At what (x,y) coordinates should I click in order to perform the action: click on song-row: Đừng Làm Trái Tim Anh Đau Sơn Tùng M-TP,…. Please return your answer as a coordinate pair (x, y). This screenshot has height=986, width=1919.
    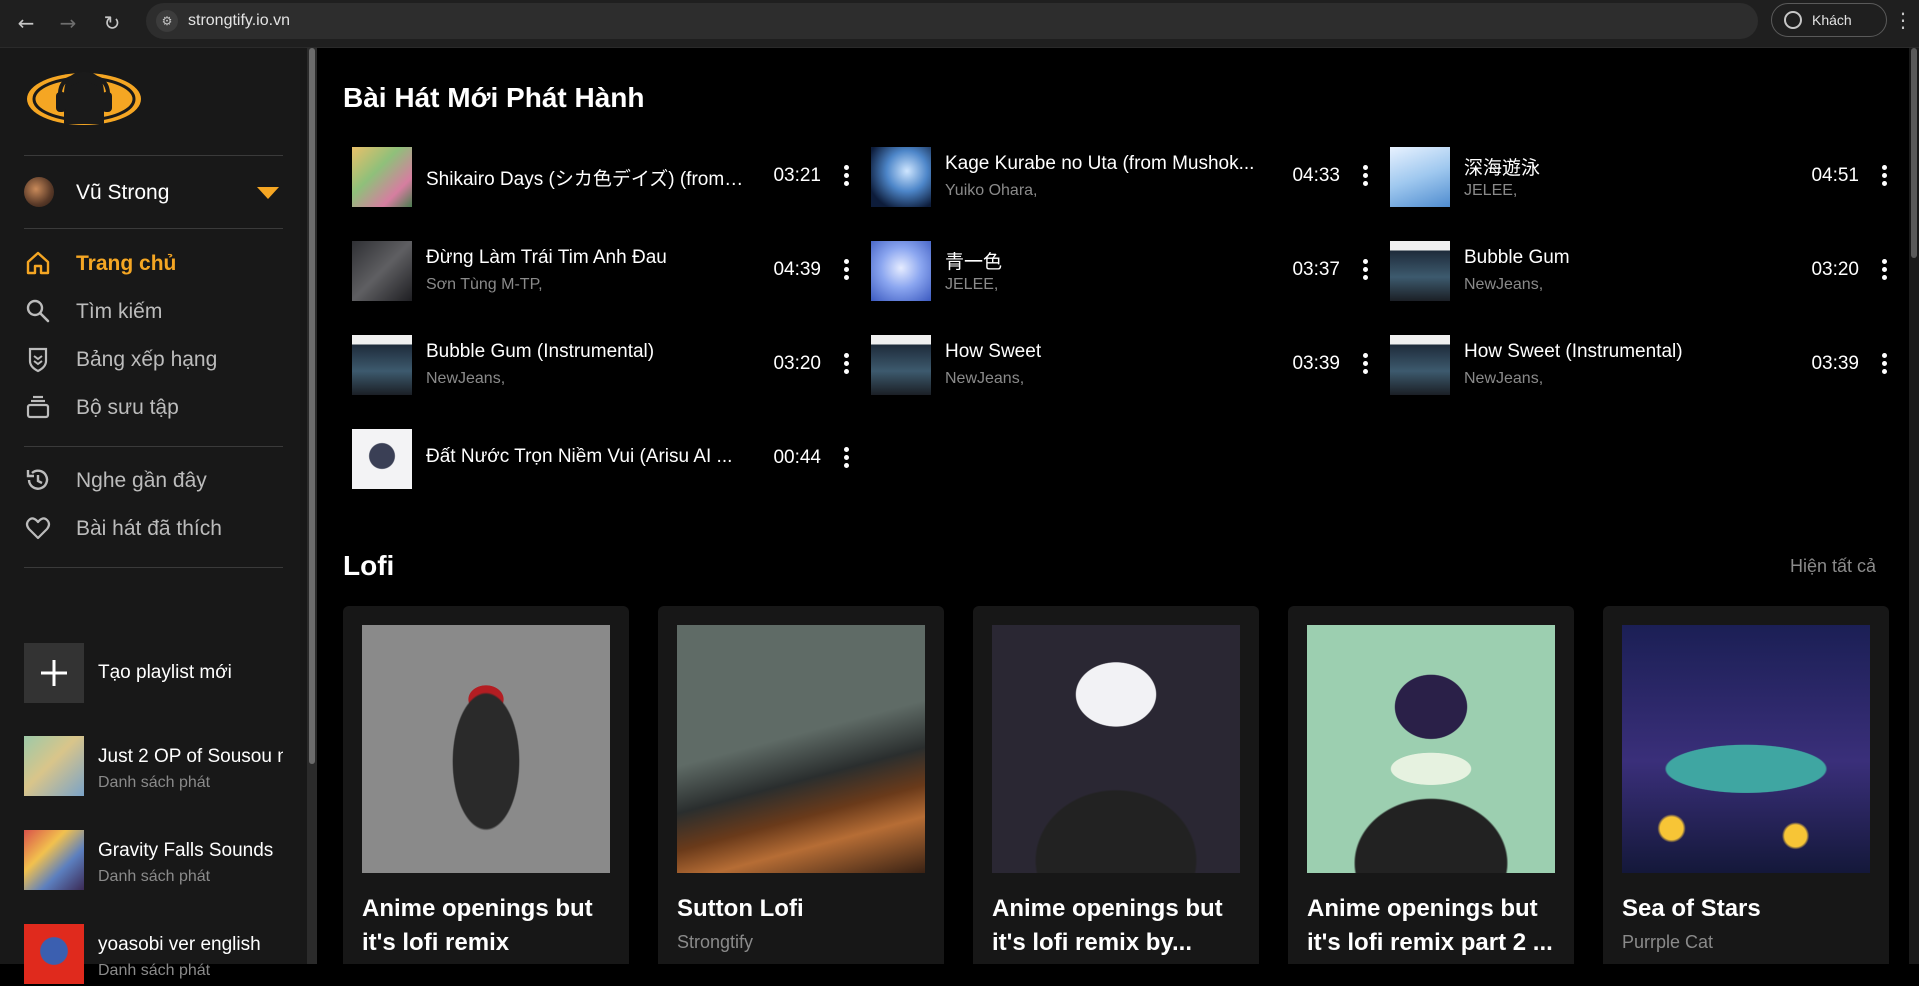
    Looking at the image, I should click on (604, 271).